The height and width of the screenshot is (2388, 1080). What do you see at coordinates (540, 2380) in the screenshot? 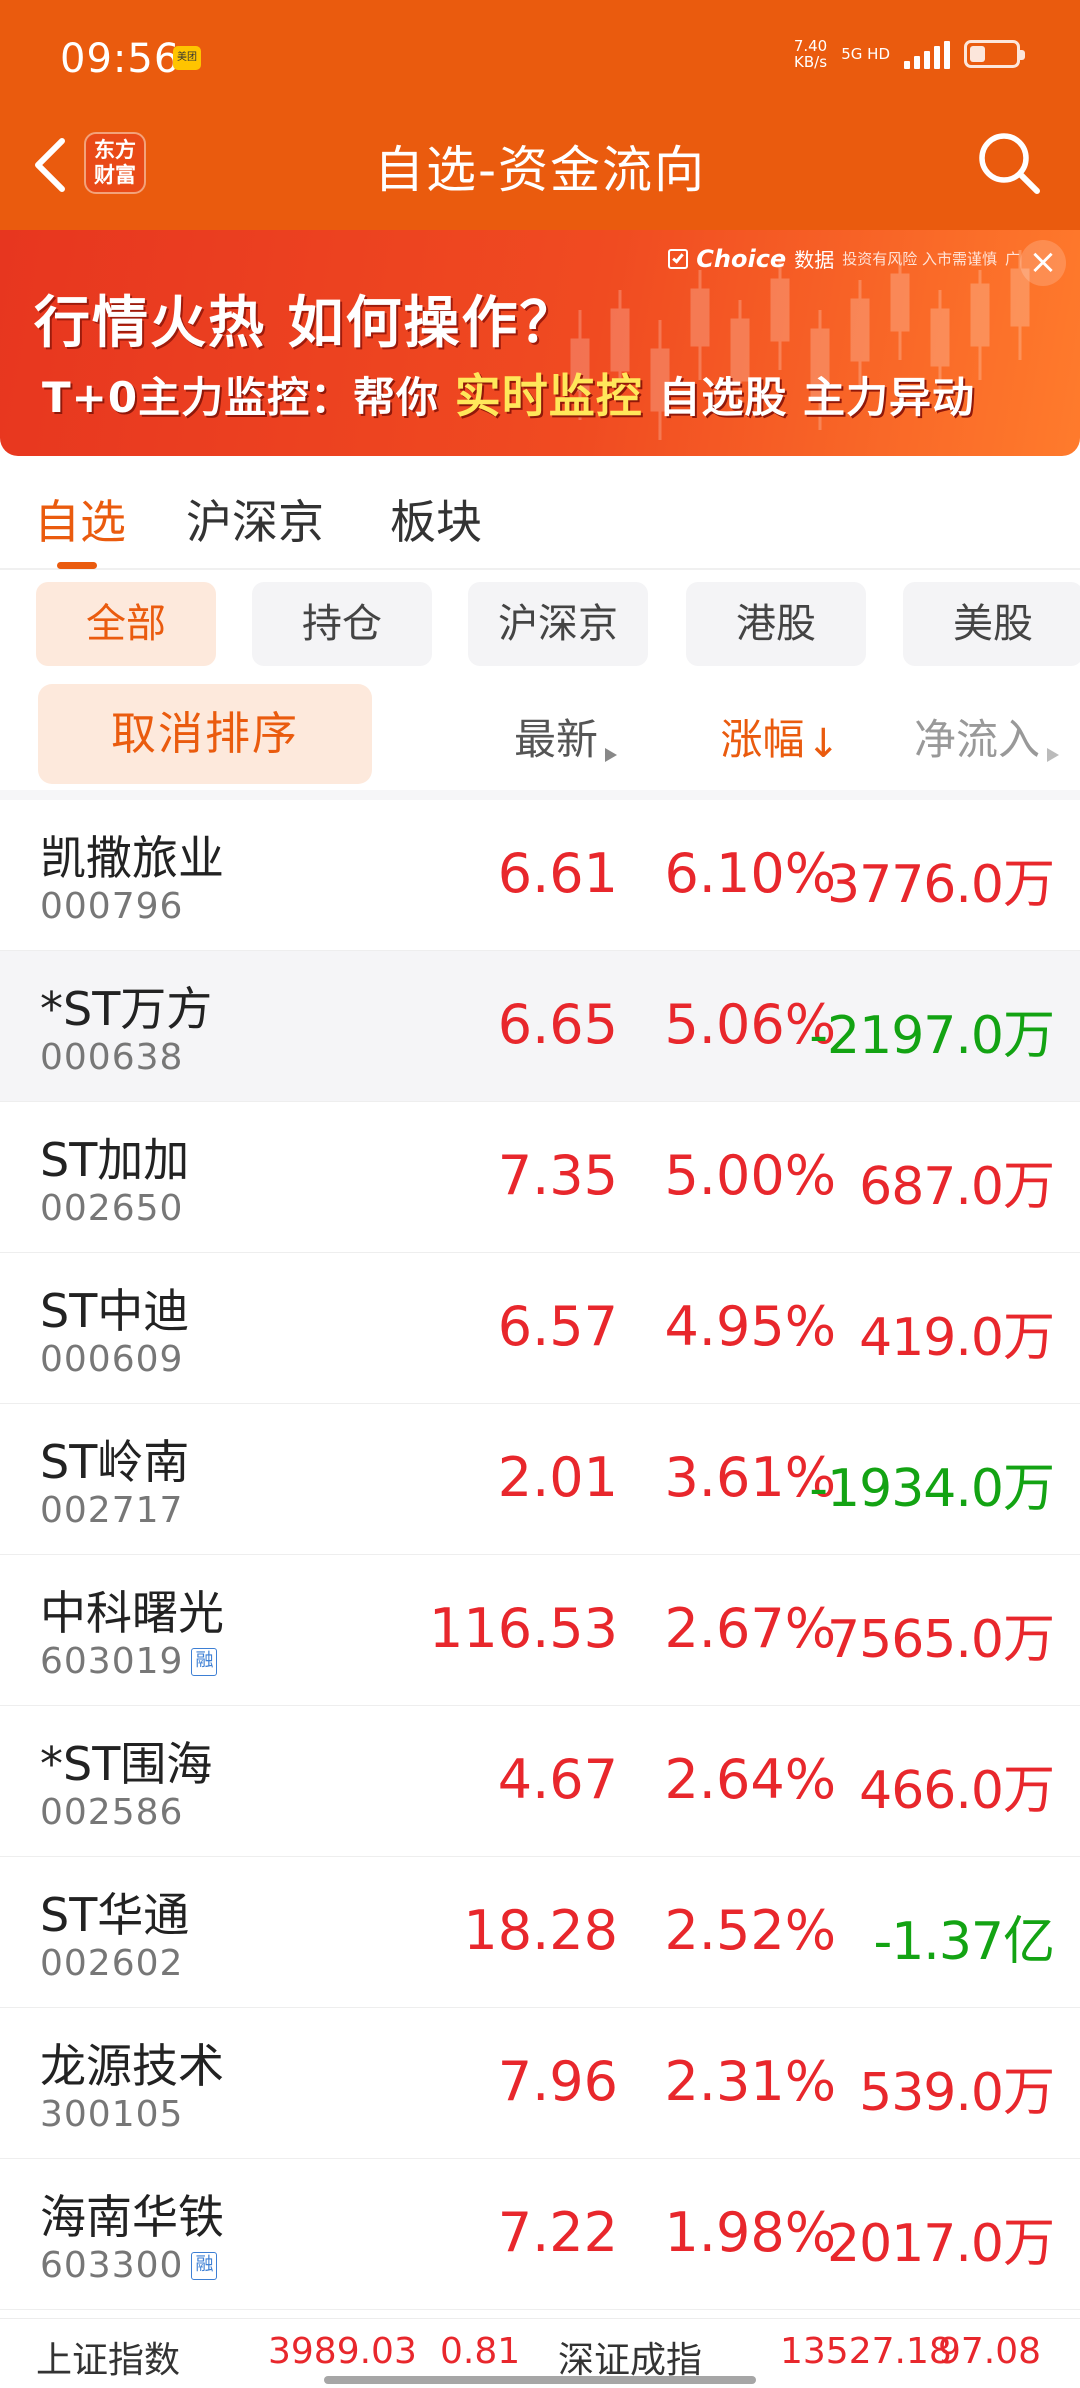
I see `home-indicator` at bounding box center [540, 2380].